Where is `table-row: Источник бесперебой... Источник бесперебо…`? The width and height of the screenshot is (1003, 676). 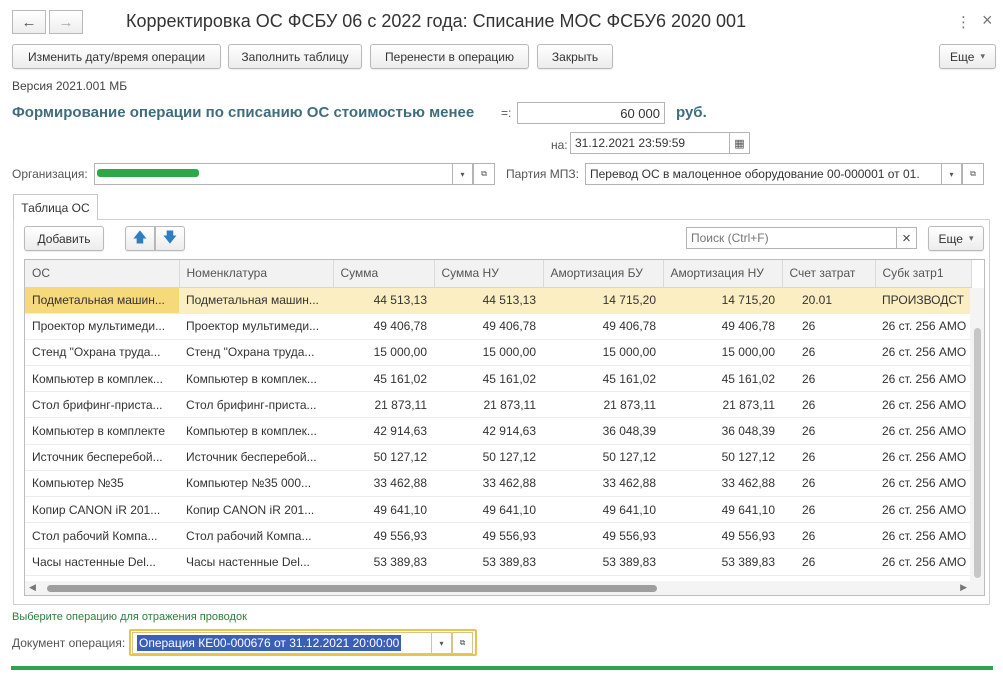 table-row: Источник бесперебой... Источник бесперебо… is located at coordinates (498, 457).